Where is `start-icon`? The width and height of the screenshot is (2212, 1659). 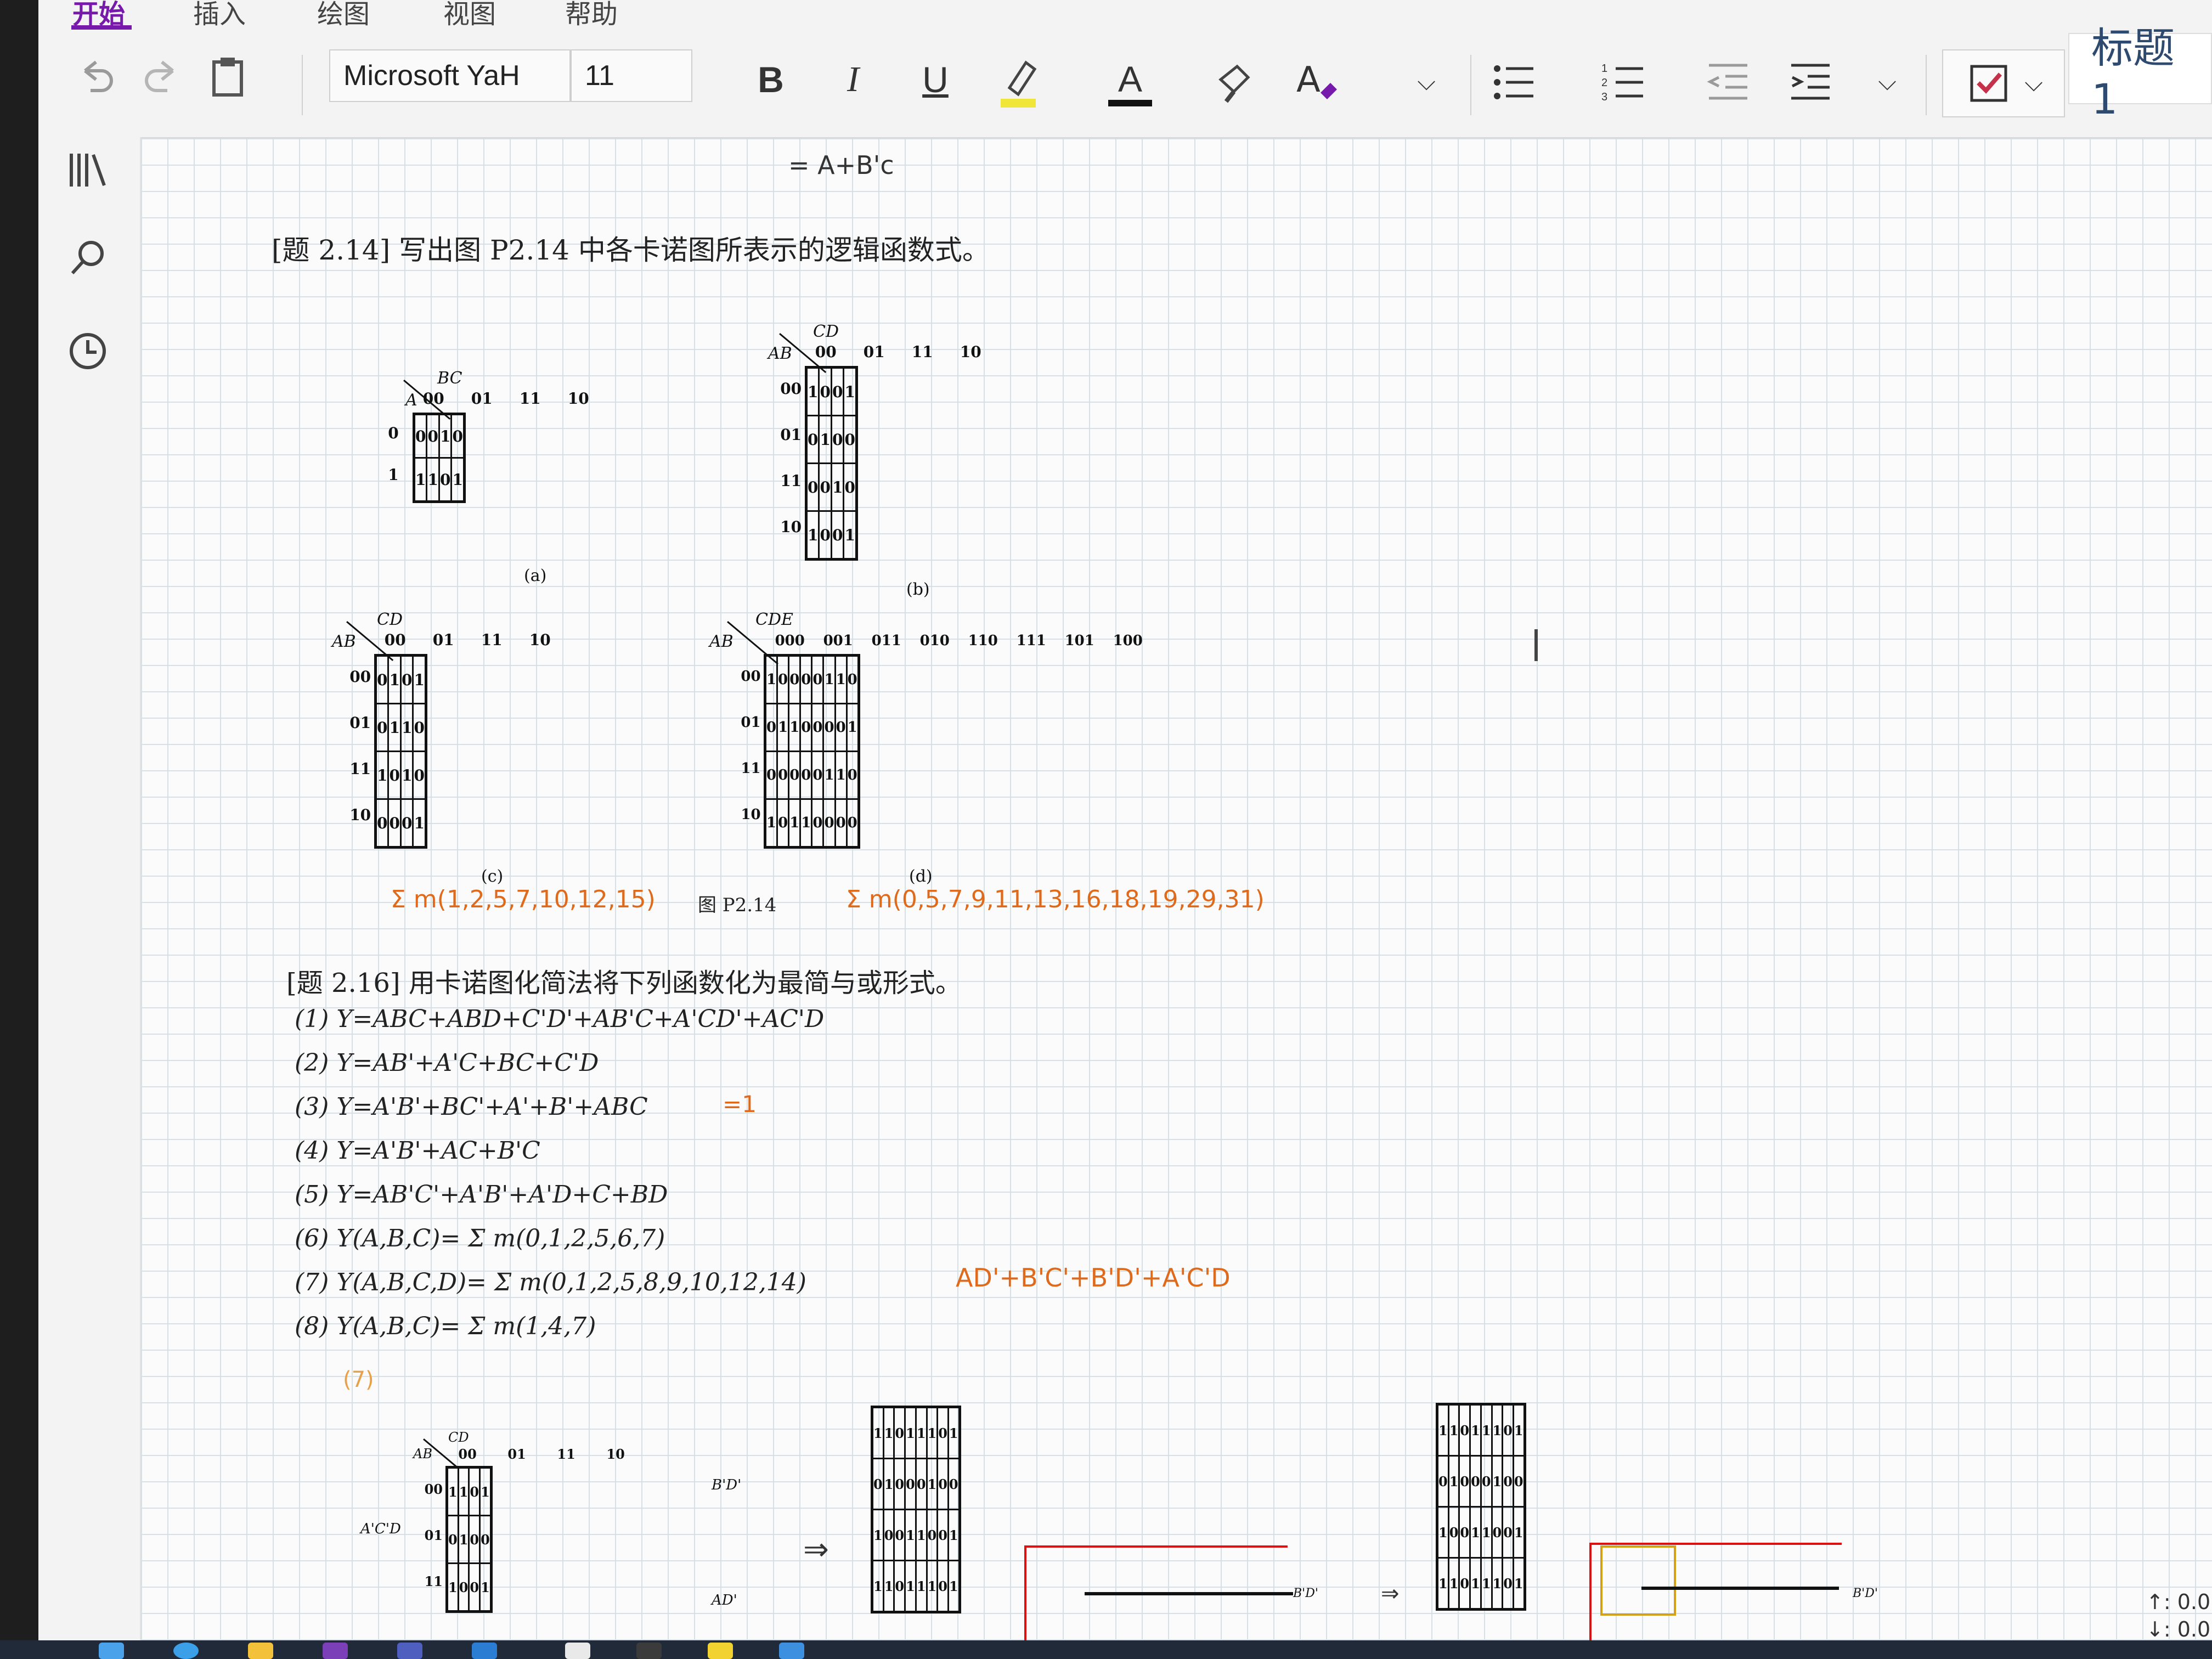
start-icon is located at coordinates (111, 1651).